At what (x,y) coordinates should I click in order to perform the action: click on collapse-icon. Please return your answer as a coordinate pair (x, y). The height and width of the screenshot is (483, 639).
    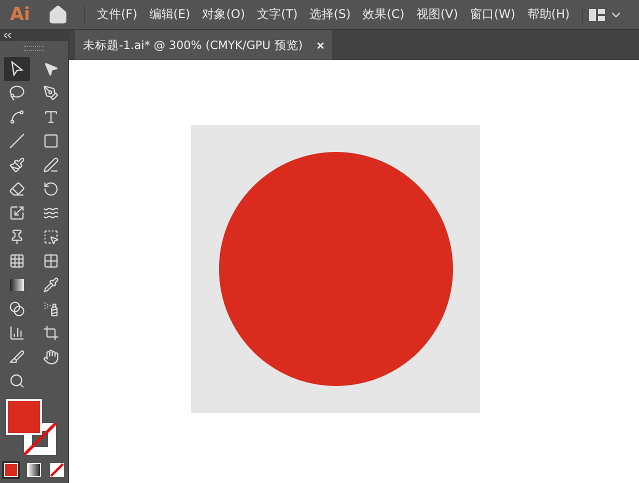
    Looking at the image, I should click on (8, 35).